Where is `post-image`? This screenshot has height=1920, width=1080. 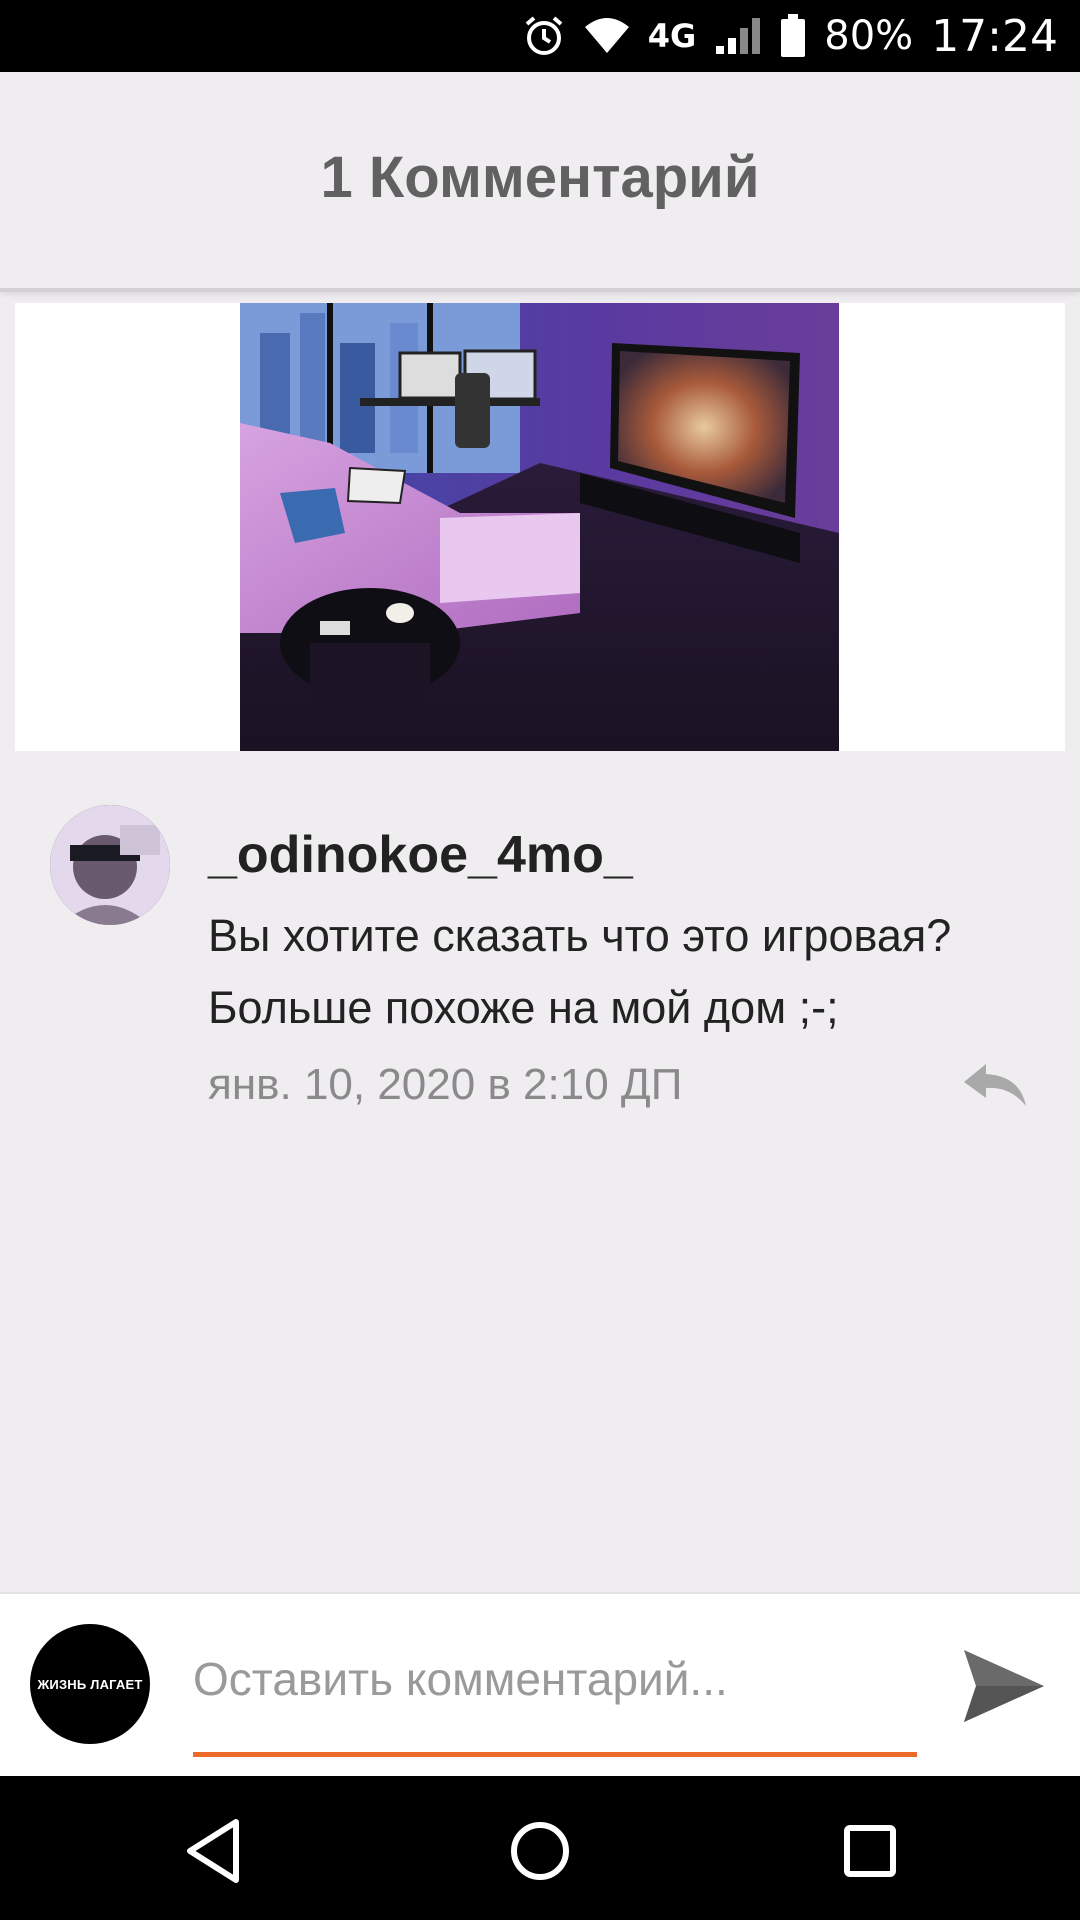
post-image is located at coordinates (539, 527).